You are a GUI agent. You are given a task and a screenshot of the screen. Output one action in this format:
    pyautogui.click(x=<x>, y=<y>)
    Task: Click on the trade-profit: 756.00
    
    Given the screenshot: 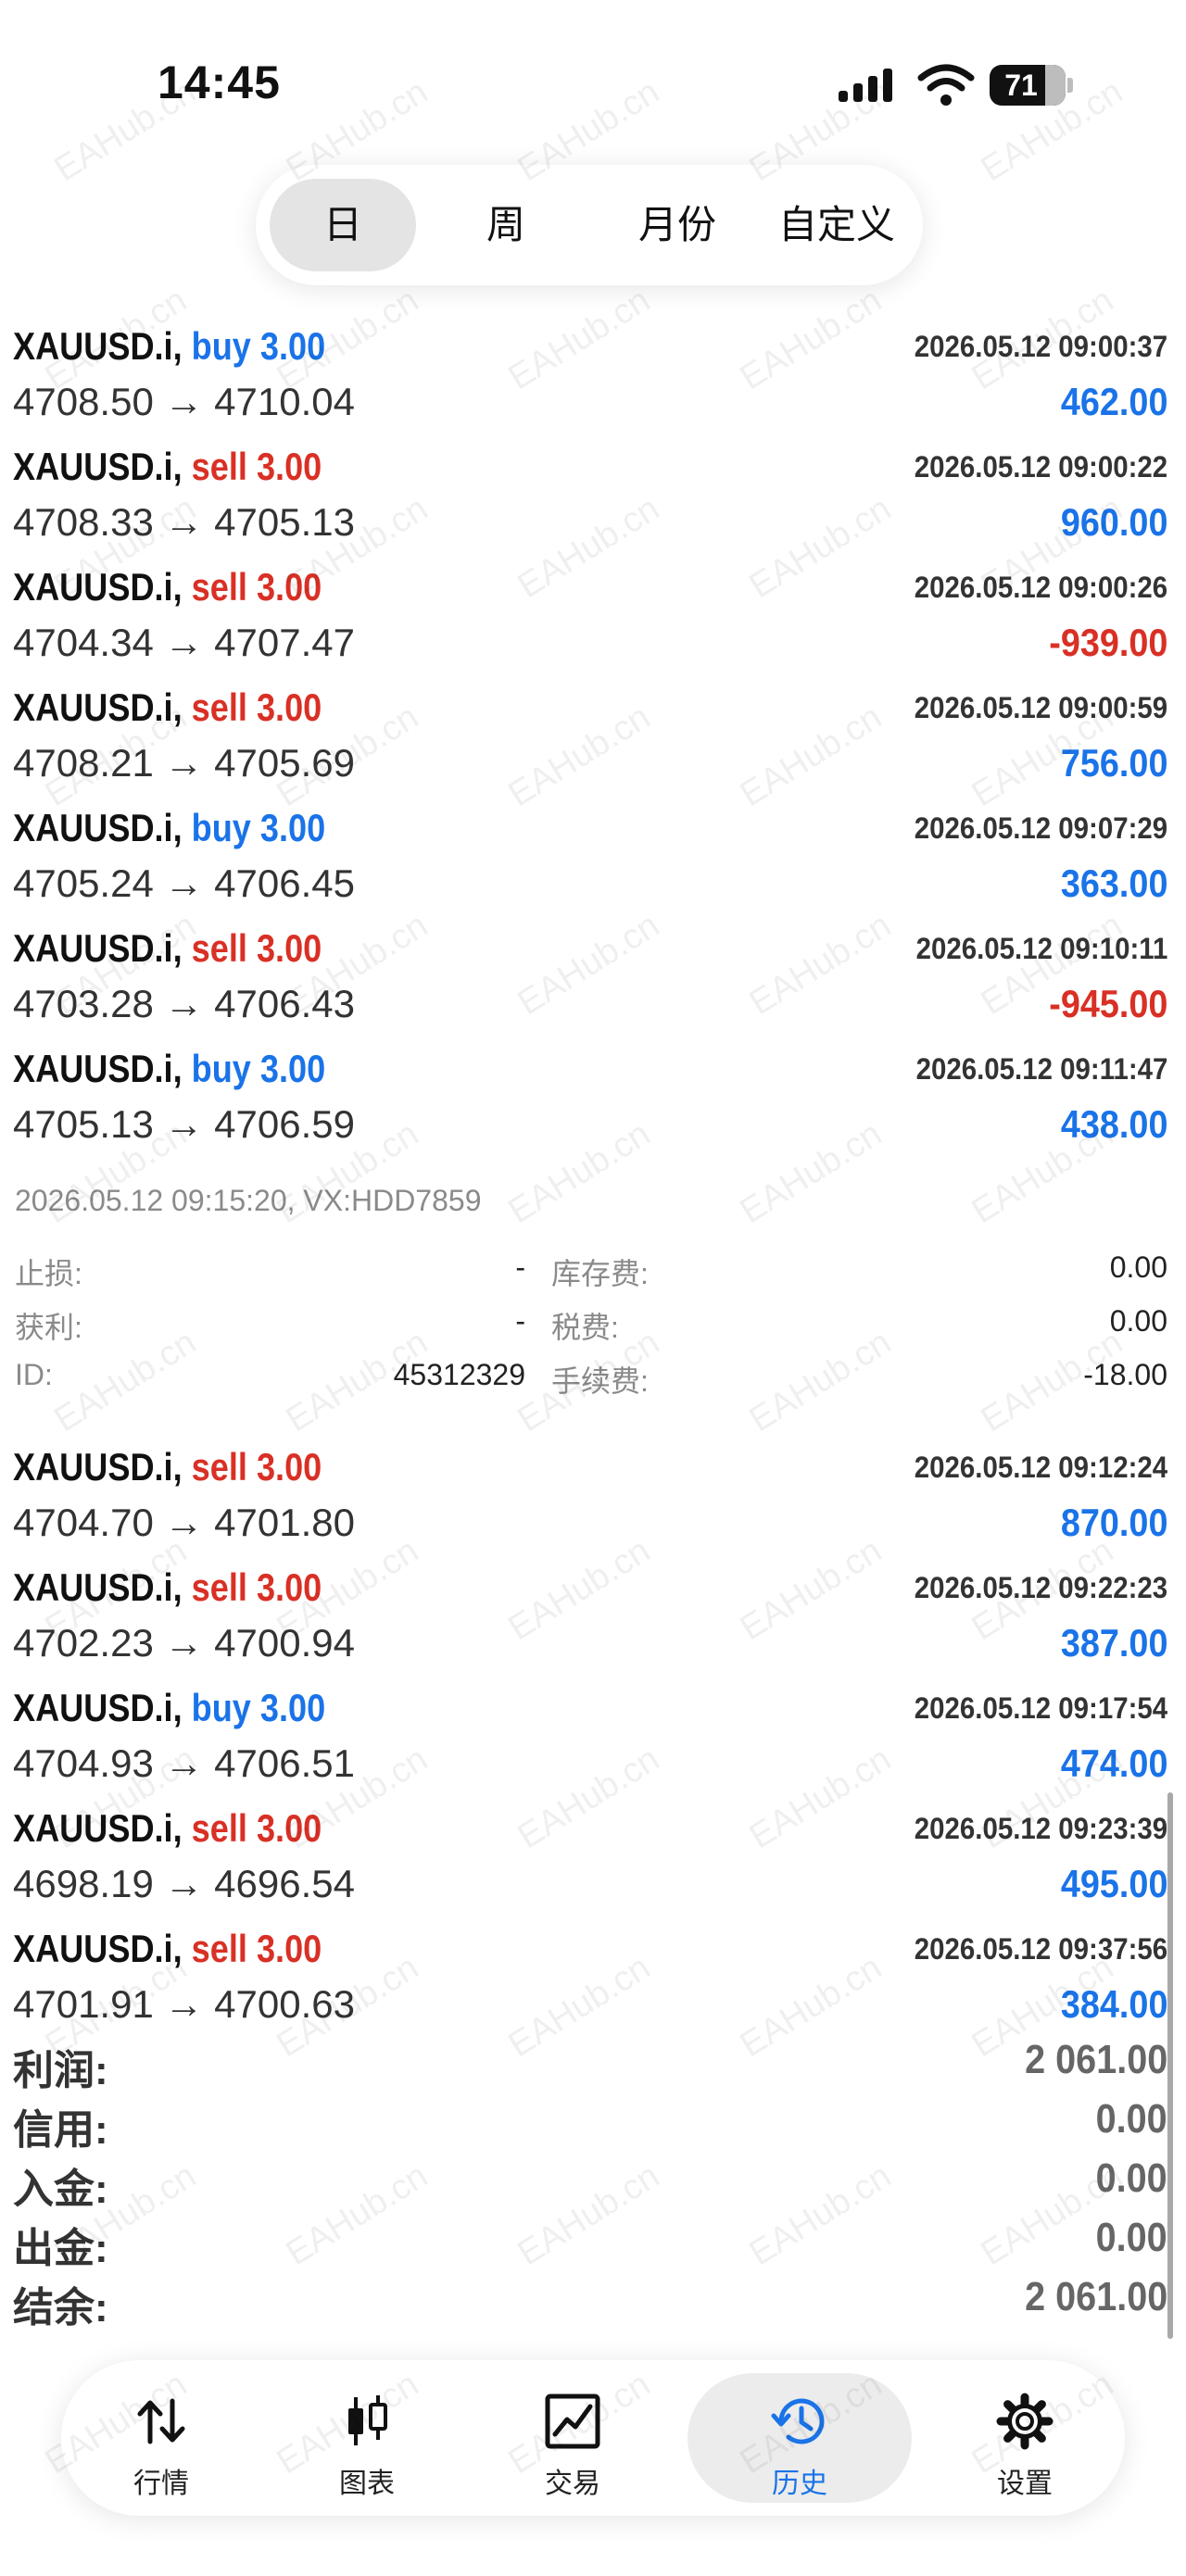 What is the action you would take?
    pyautogui.click(x=1113, y=763)
    